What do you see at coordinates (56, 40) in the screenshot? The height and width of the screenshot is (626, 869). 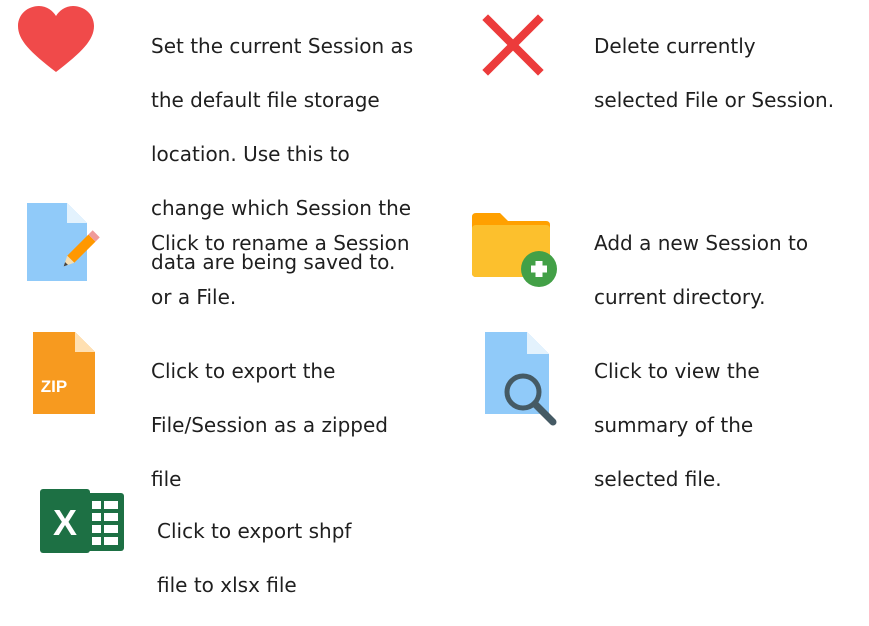 I see `heart-icon` at bounding box center [56, 40].